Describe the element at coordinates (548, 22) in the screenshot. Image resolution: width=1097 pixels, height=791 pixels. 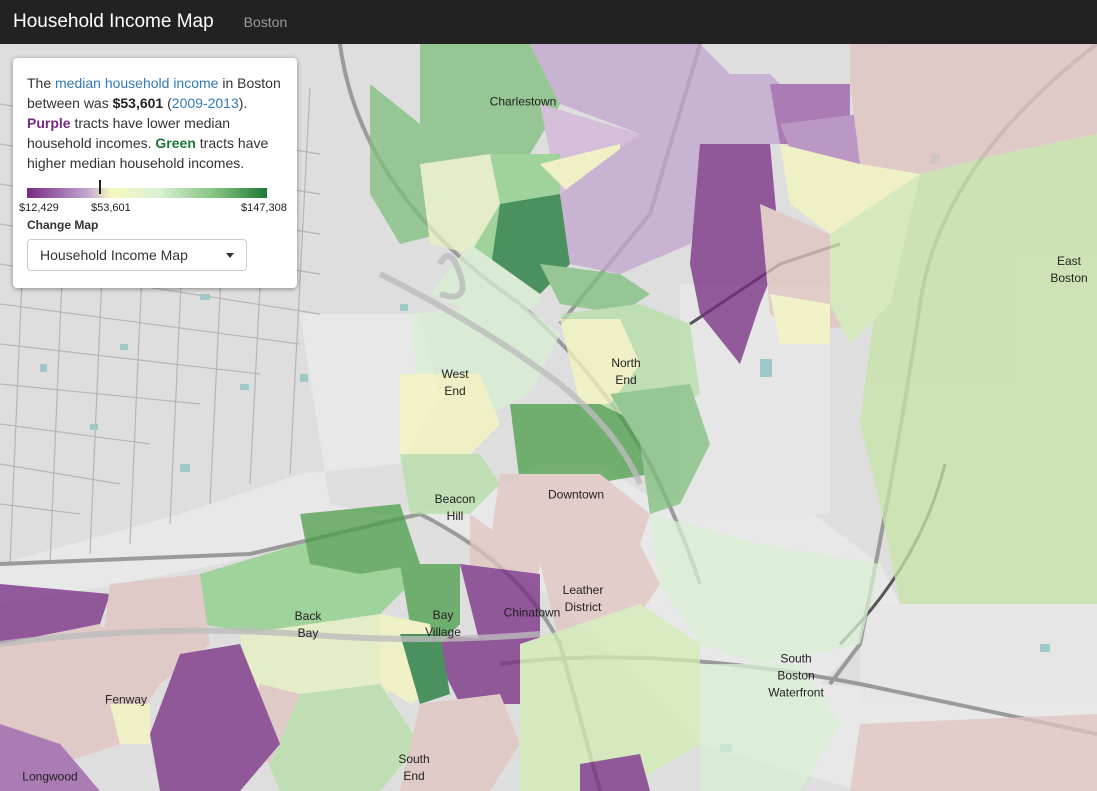
I see `navbar: Household Income Map Boston` at that location.